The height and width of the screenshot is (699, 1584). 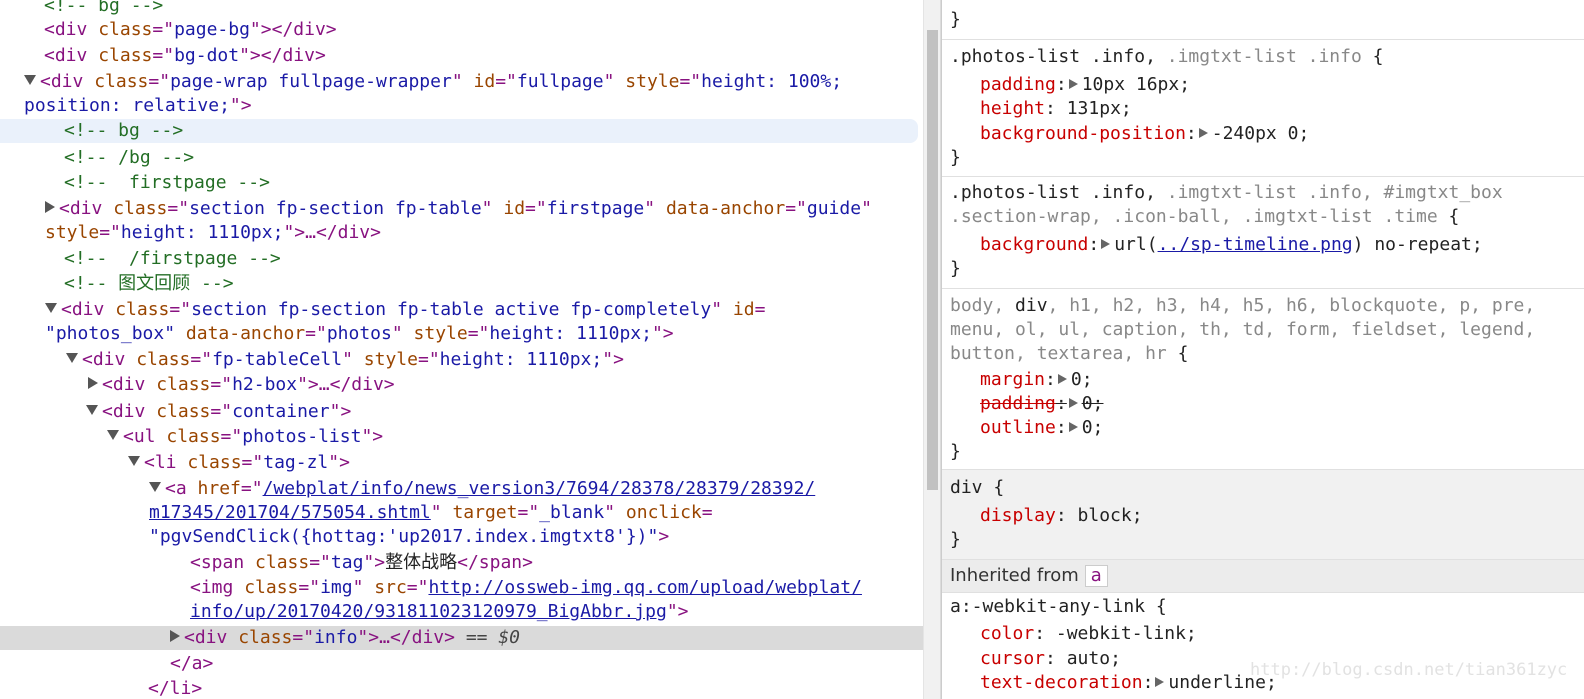 I want to click on href-link: m17345/201704/575054.shtml, so click(x=290, y=512).